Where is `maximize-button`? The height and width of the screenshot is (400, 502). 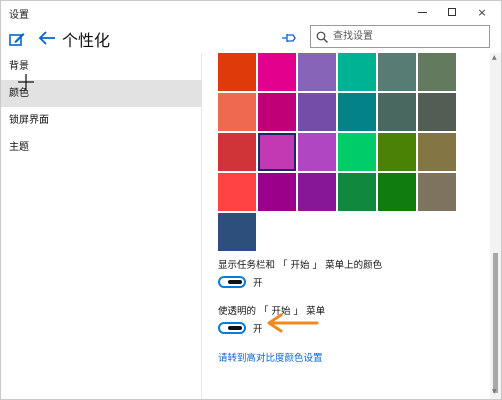
maximize-button is located at coordinates (452, 12).